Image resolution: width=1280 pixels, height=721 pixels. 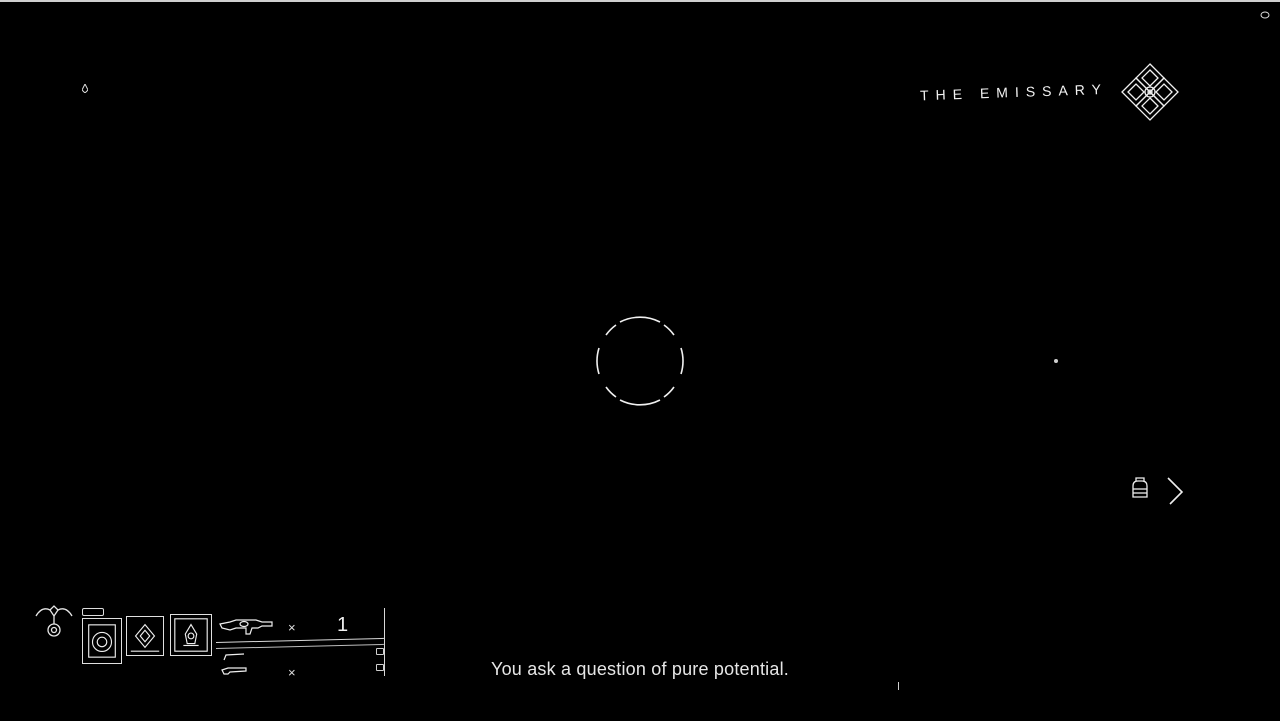 What do you see at coordinates (299, 640) in the screenshot?
I see `ammo-bar` at bounding box center [299, 640].